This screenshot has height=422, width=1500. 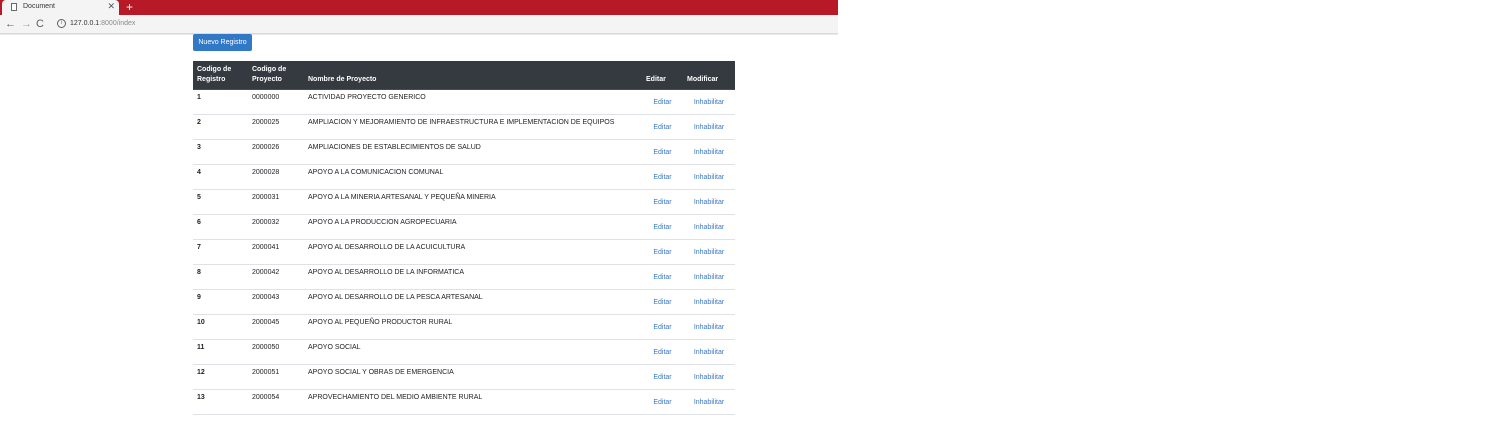 I want to click on cell-codigo-proyecto: 2000045, so click(x=276, y=327).